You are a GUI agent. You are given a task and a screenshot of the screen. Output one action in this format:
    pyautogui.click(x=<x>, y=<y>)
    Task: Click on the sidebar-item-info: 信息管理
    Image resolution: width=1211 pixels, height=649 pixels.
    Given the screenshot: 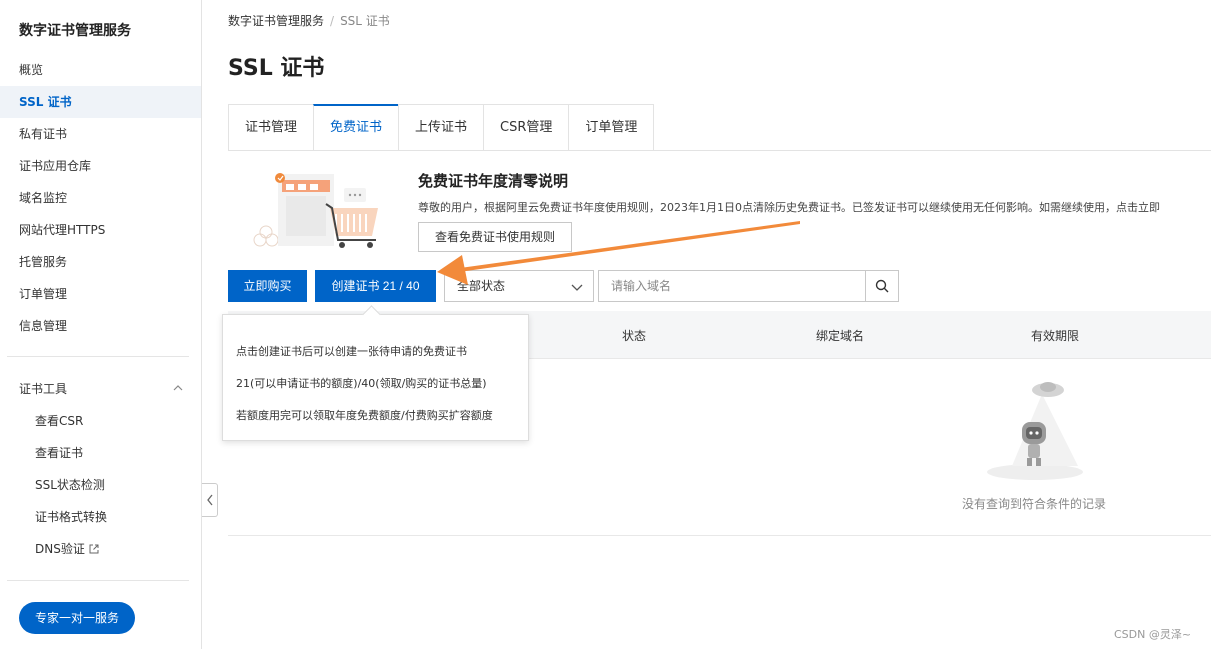 What is the action you would take?
    pyautogui.click(x=100, y=326)
    